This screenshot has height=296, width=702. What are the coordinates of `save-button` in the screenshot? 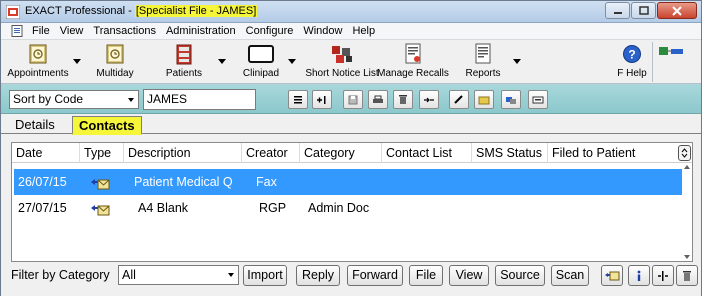 It's located at (353, 99).